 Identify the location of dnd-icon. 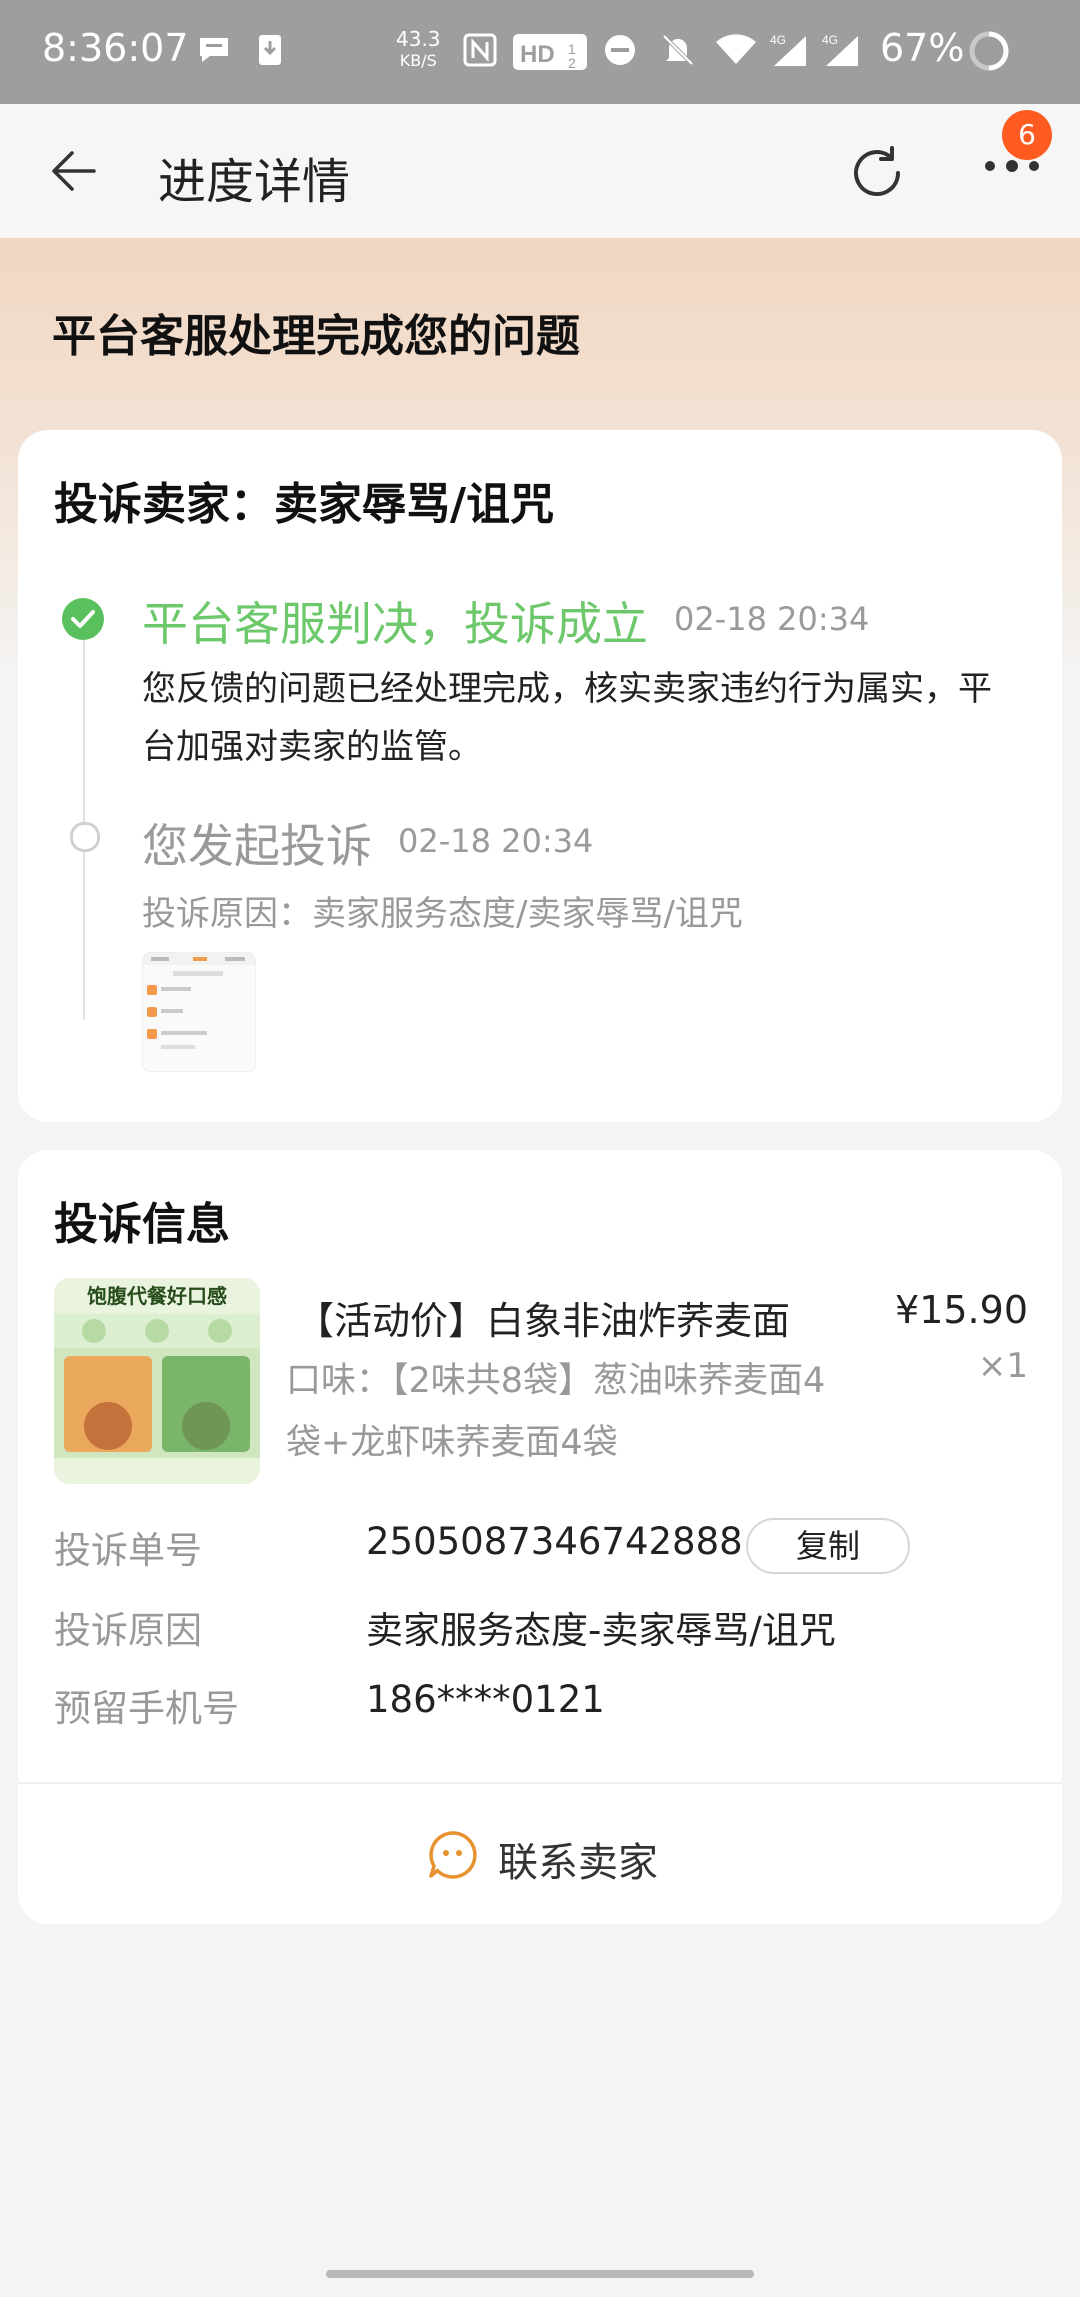
(620, 52).